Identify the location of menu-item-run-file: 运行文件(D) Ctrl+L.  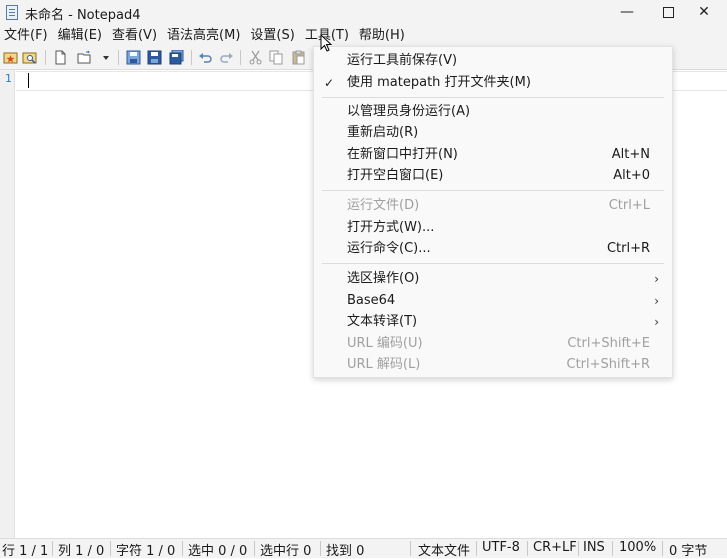
(493, 206).